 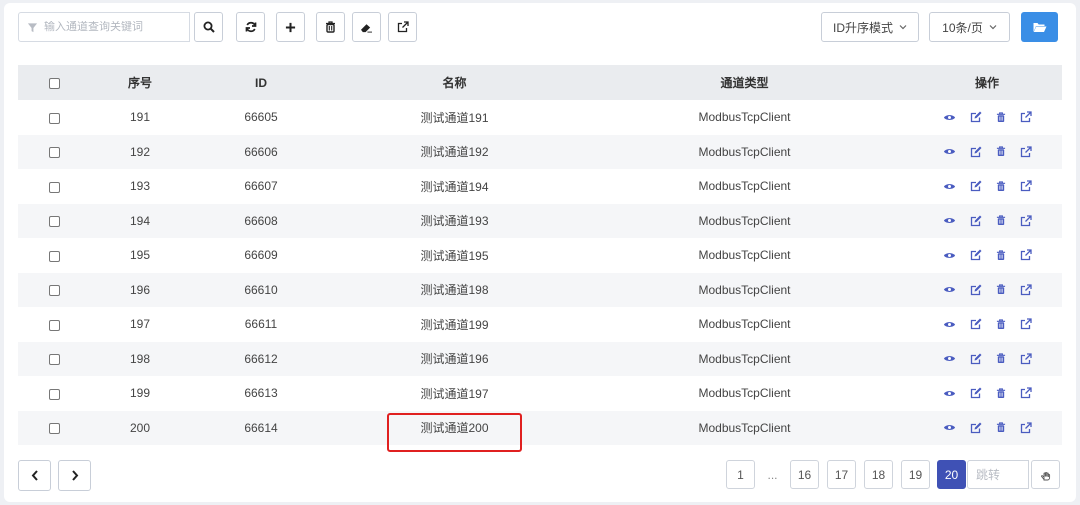 I want to click on row-id: 66606, so click(x=261, y=151).